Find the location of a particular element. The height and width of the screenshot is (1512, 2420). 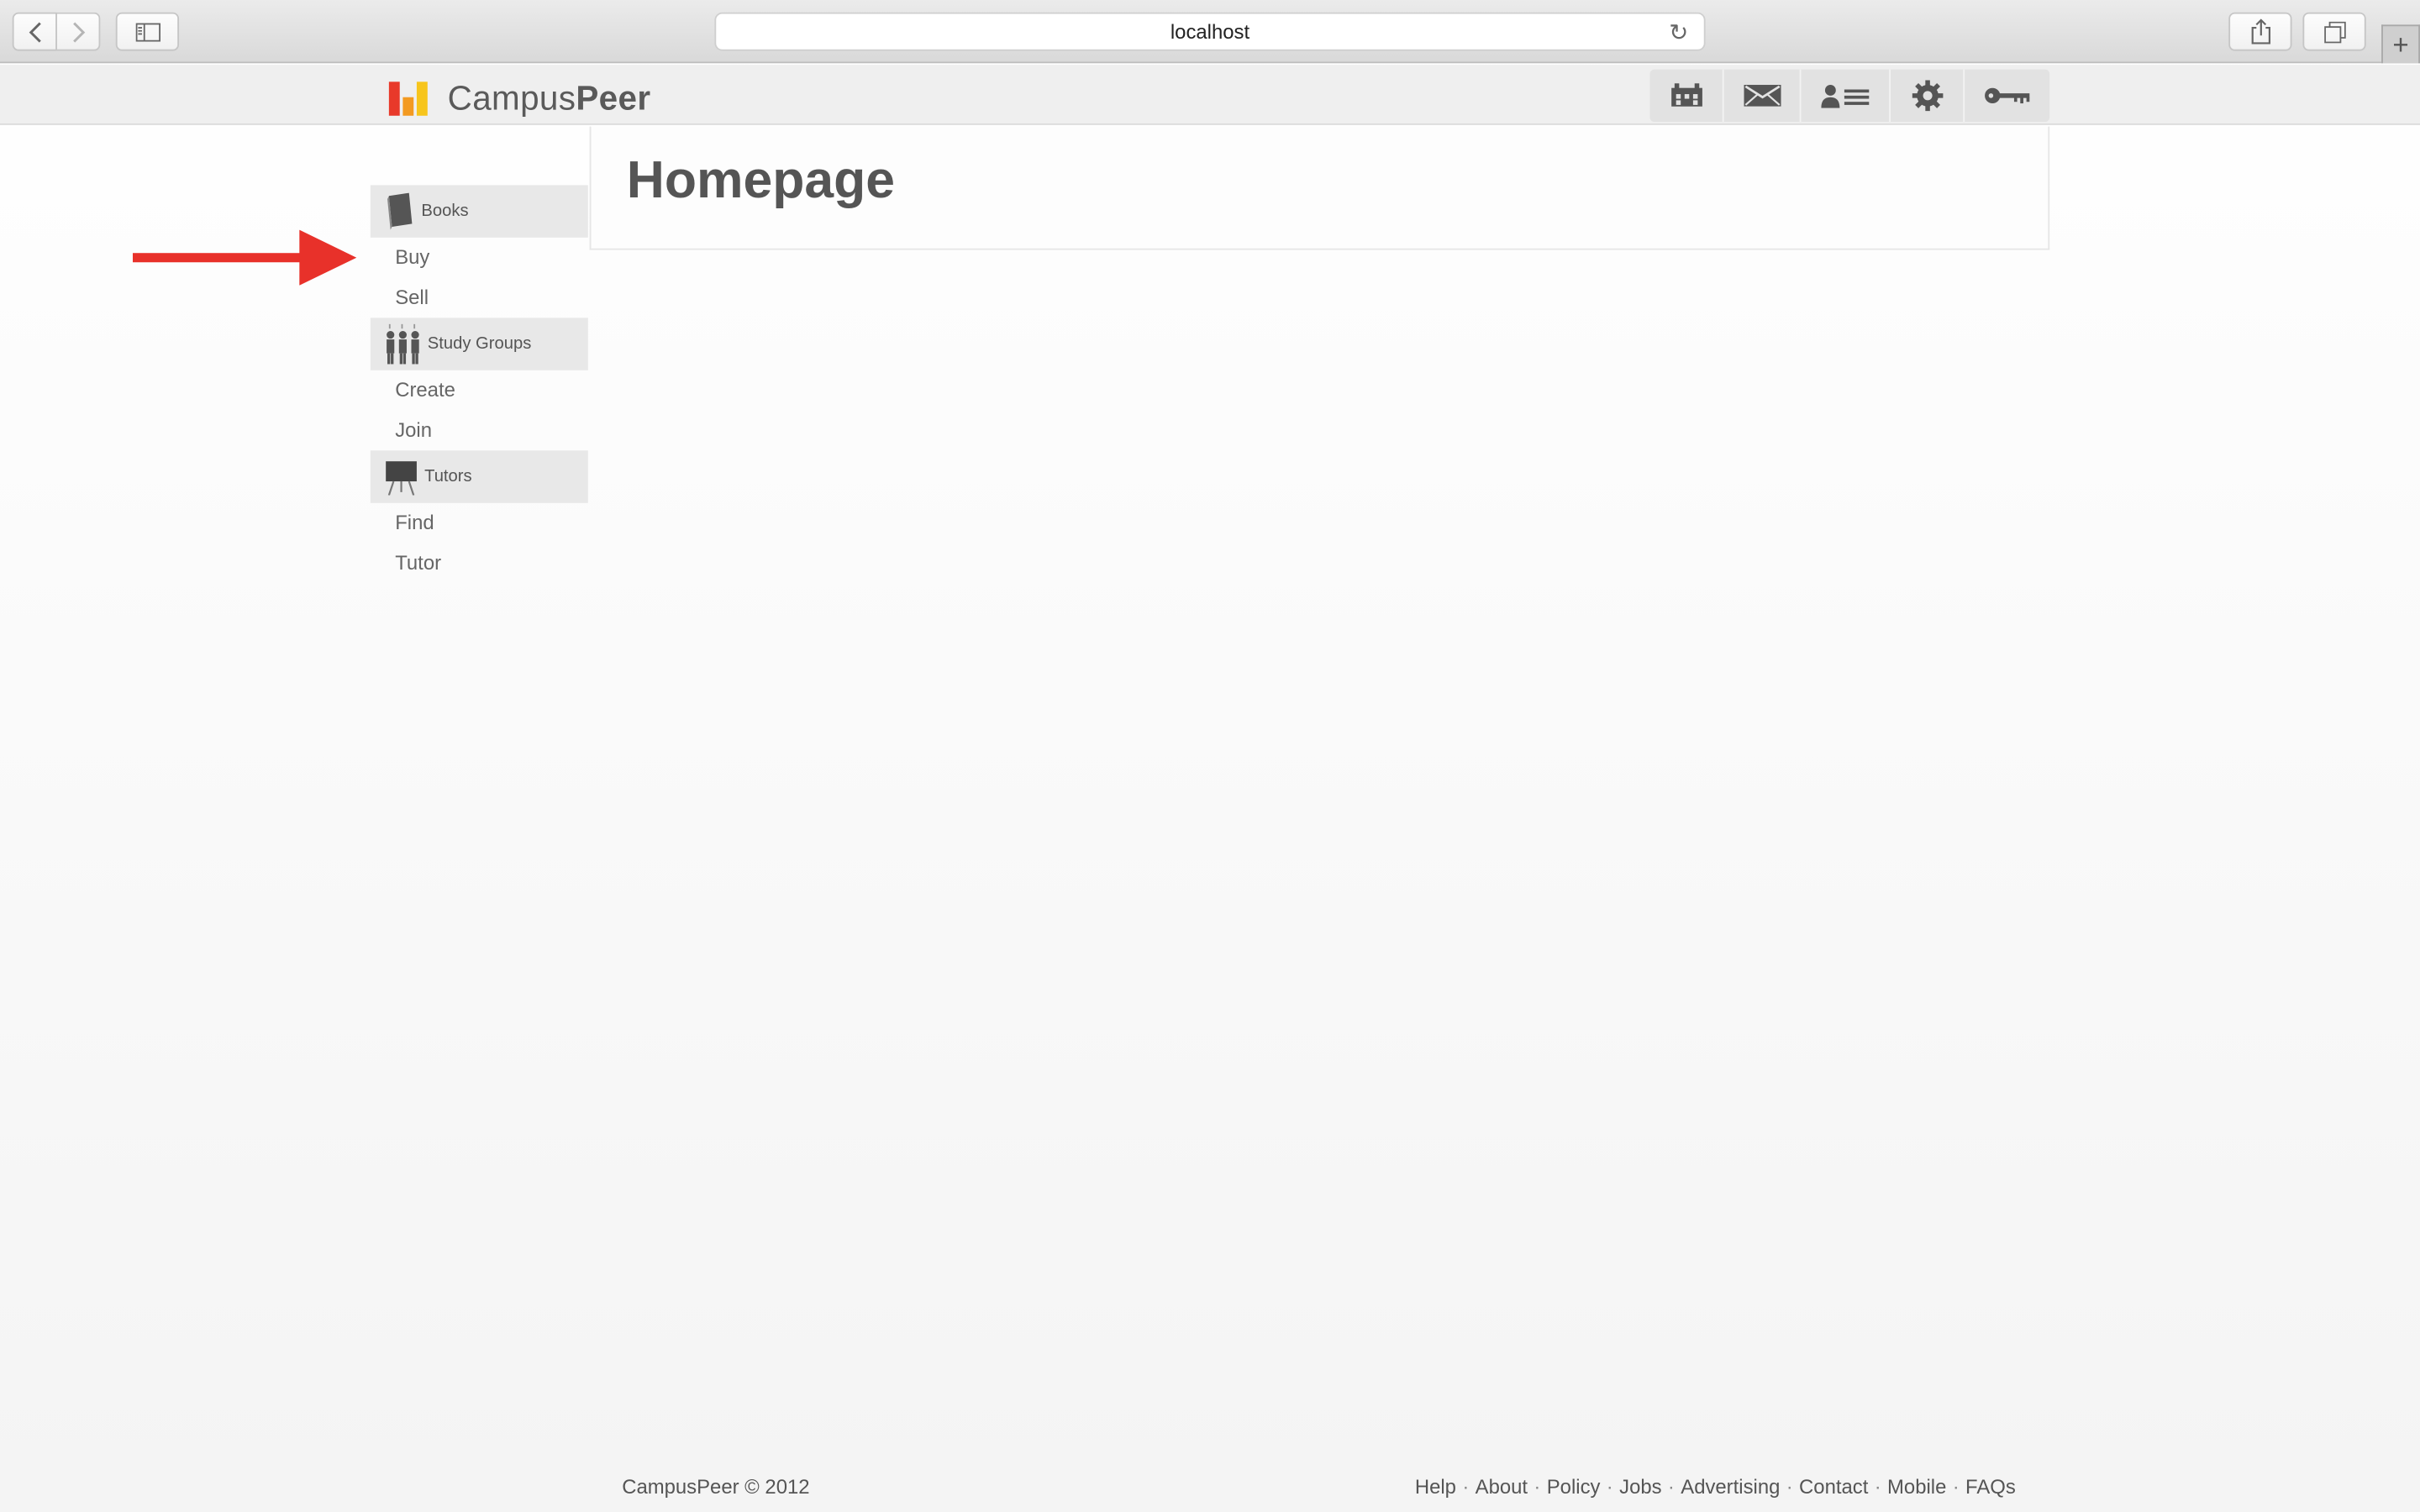

logo-text: CampusPeer is located at coordinates (549, 98).